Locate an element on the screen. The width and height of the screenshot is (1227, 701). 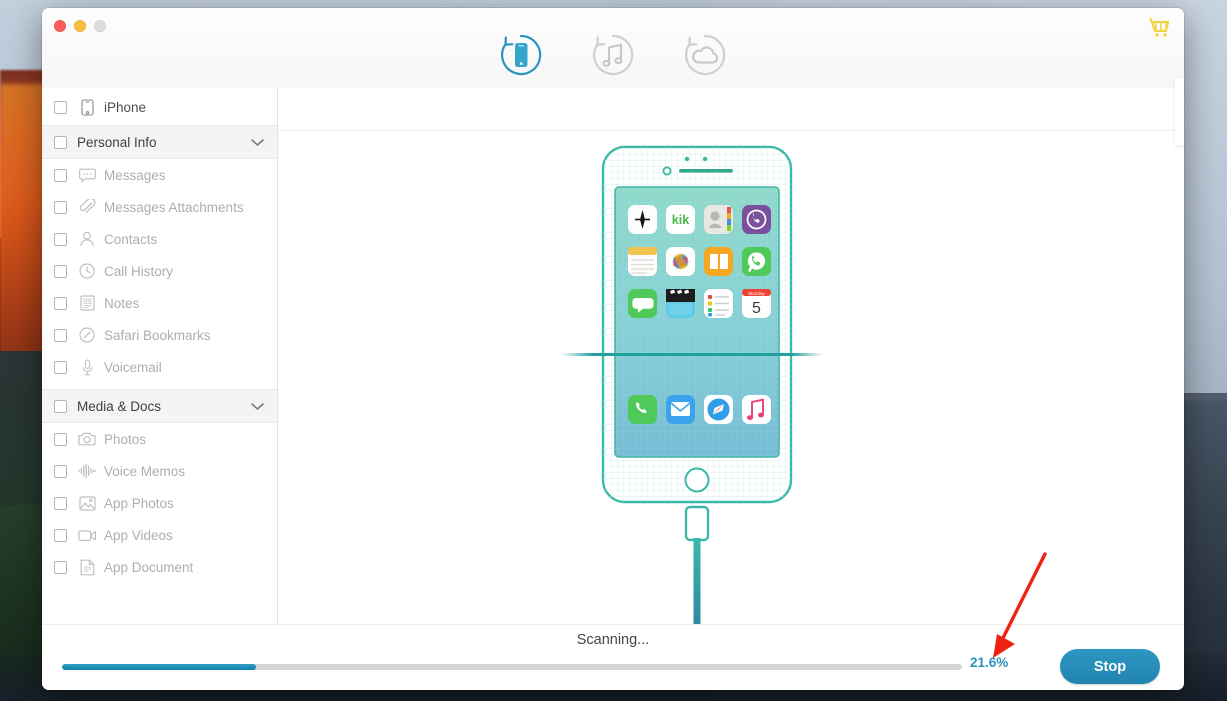
checkbox-notes is located at coordinates (60, 303).